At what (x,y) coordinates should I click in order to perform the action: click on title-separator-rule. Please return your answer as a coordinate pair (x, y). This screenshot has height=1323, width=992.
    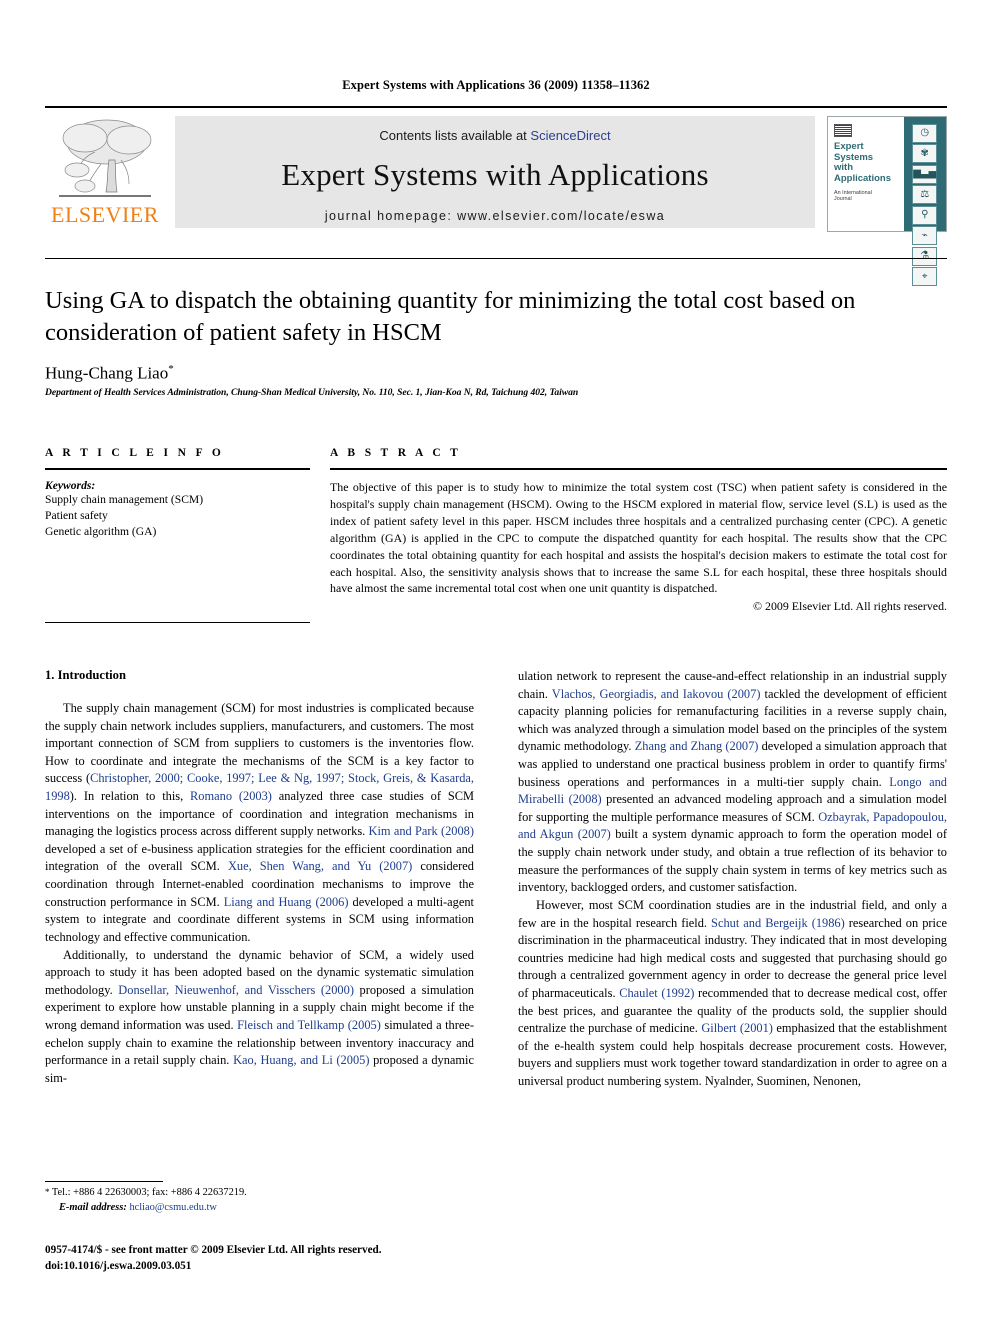
    Looking at the image, I should click on (496, 258).